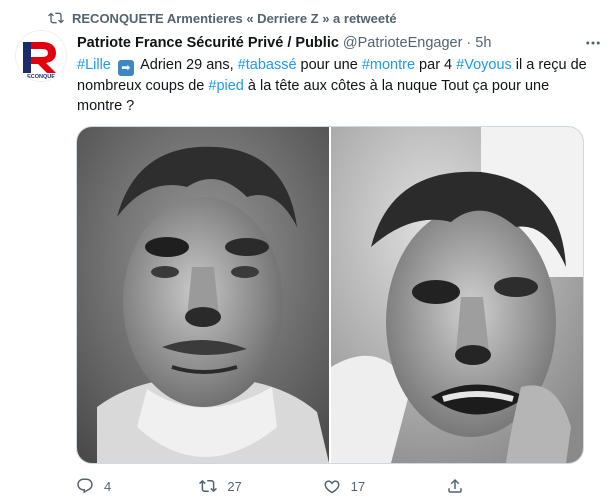 This screenshot has height=504, width=616. What do you see at coordinates (455, 485) in the screenshot?
I see `share-icon` at bounding box center [455, 485].